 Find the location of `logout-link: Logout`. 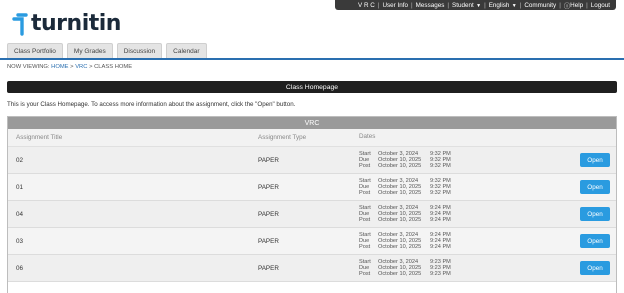

logout-link: Logout is located at coordinates (600, 5).